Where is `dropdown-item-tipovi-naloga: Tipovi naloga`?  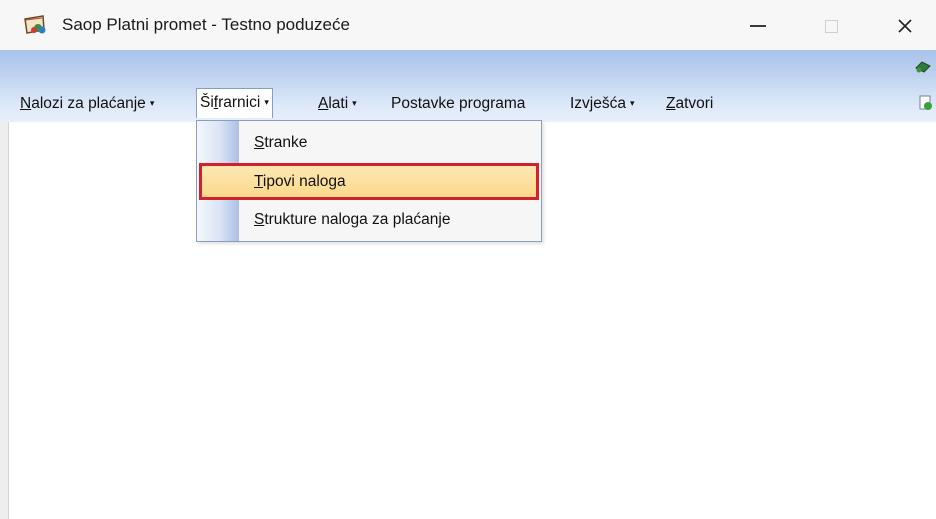
dropdown-item-tipovi-naloga: Tipovi naloga is located at coordinates (369, 181).